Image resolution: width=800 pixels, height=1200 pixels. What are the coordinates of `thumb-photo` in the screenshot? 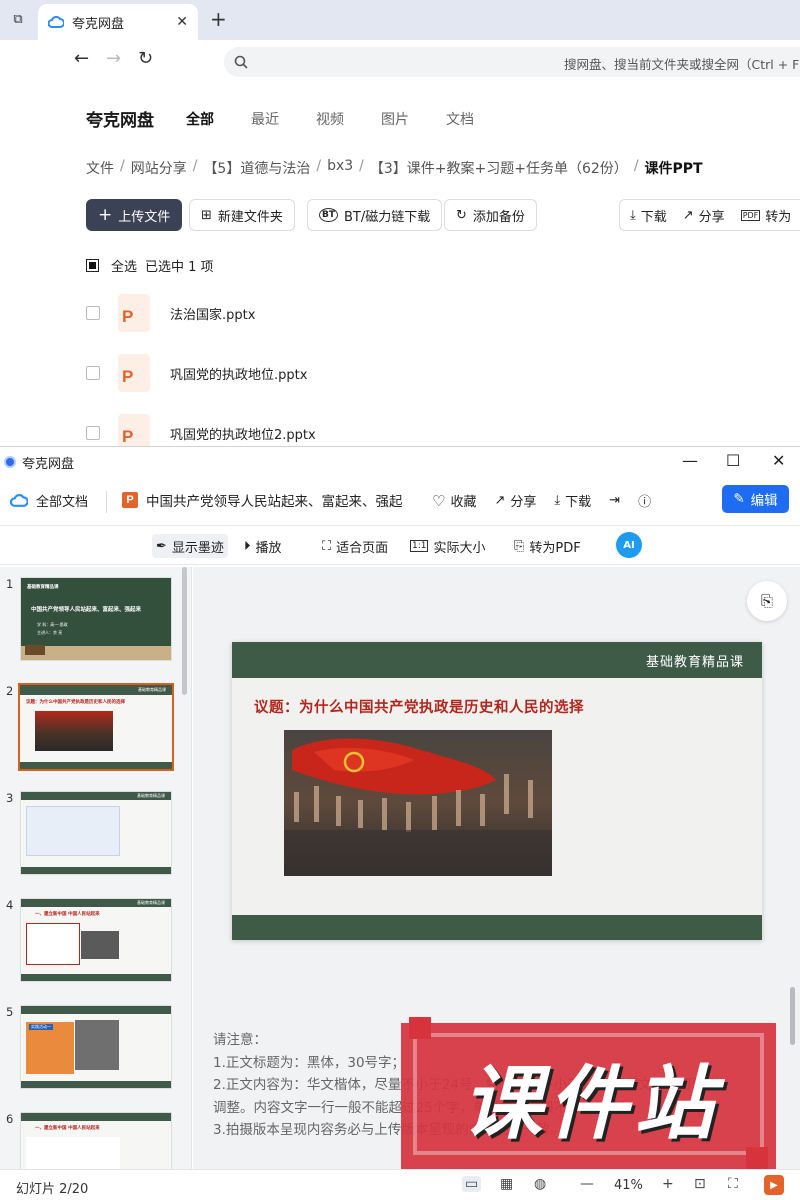 It's located at (74, 731).